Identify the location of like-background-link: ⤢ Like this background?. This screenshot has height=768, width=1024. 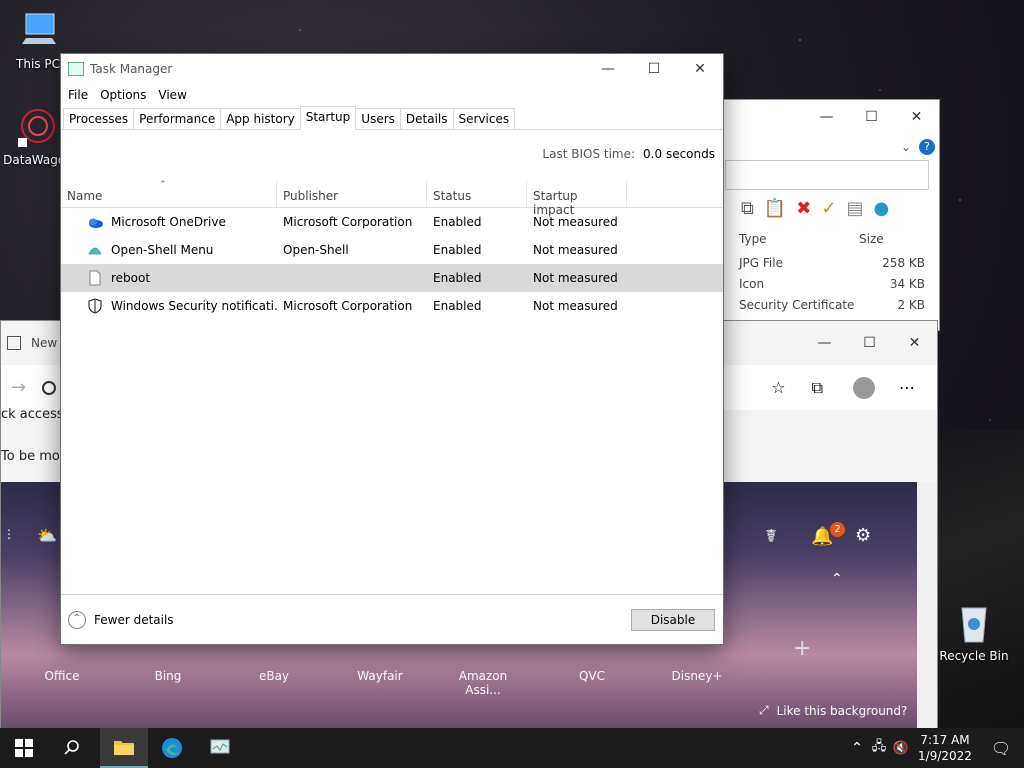
(833, 710).